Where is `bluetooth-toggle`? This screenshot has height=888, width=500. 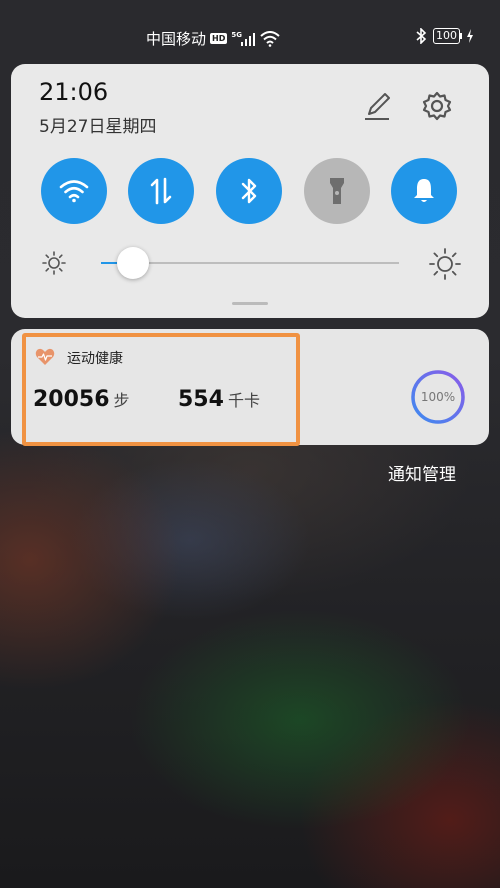
bluetooth-toggle is located at coordinates (249, 191).